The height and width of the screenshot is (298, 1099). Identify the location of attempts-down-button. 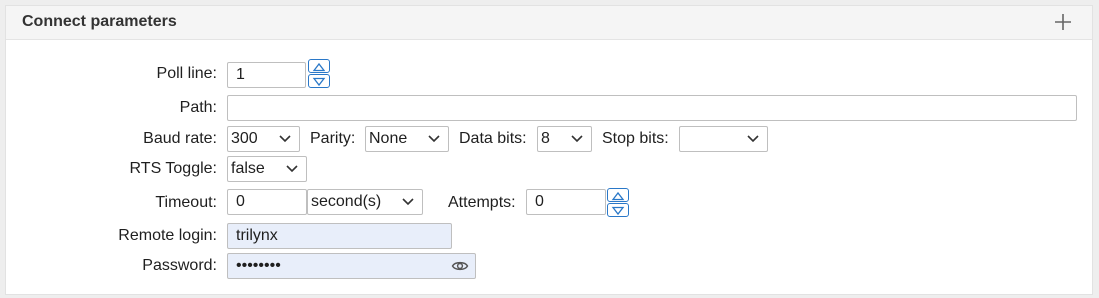
(618, 210).